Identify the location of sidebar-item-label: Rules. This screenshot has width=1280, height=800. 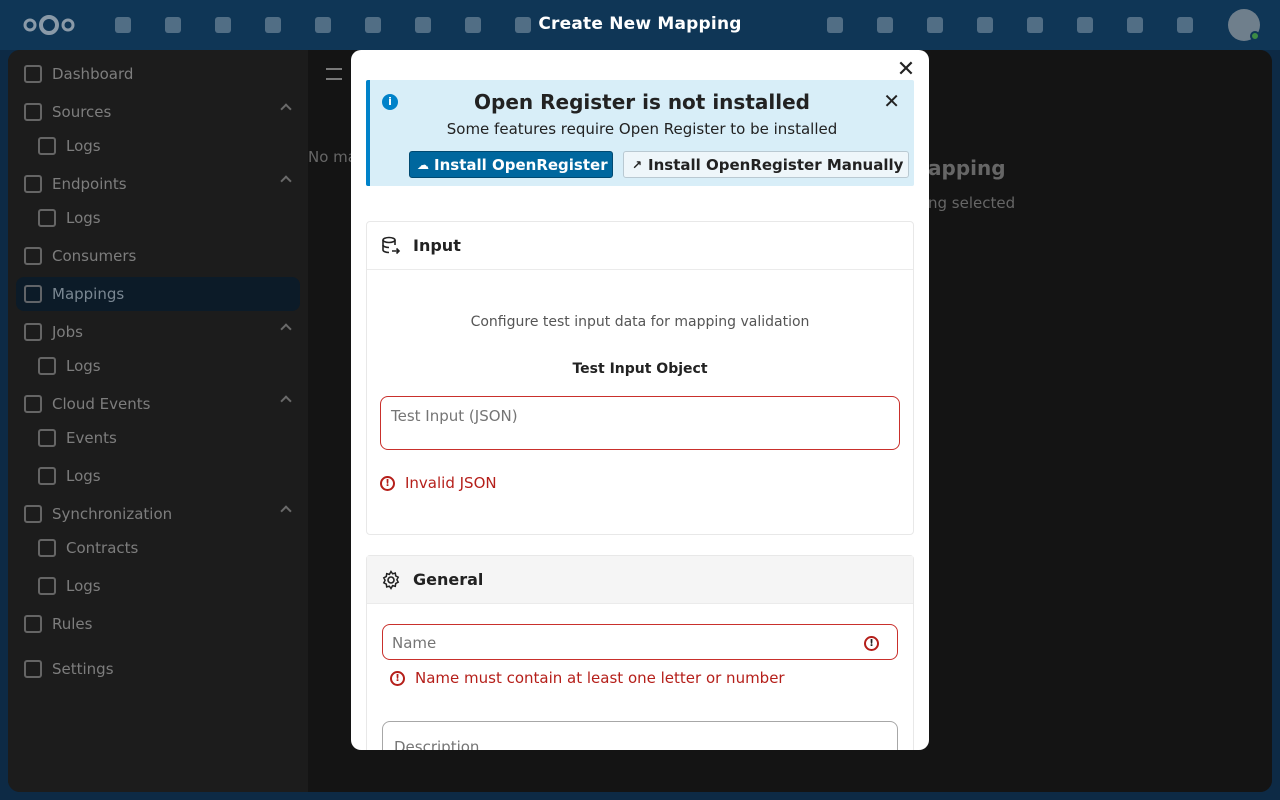
(72, 624).